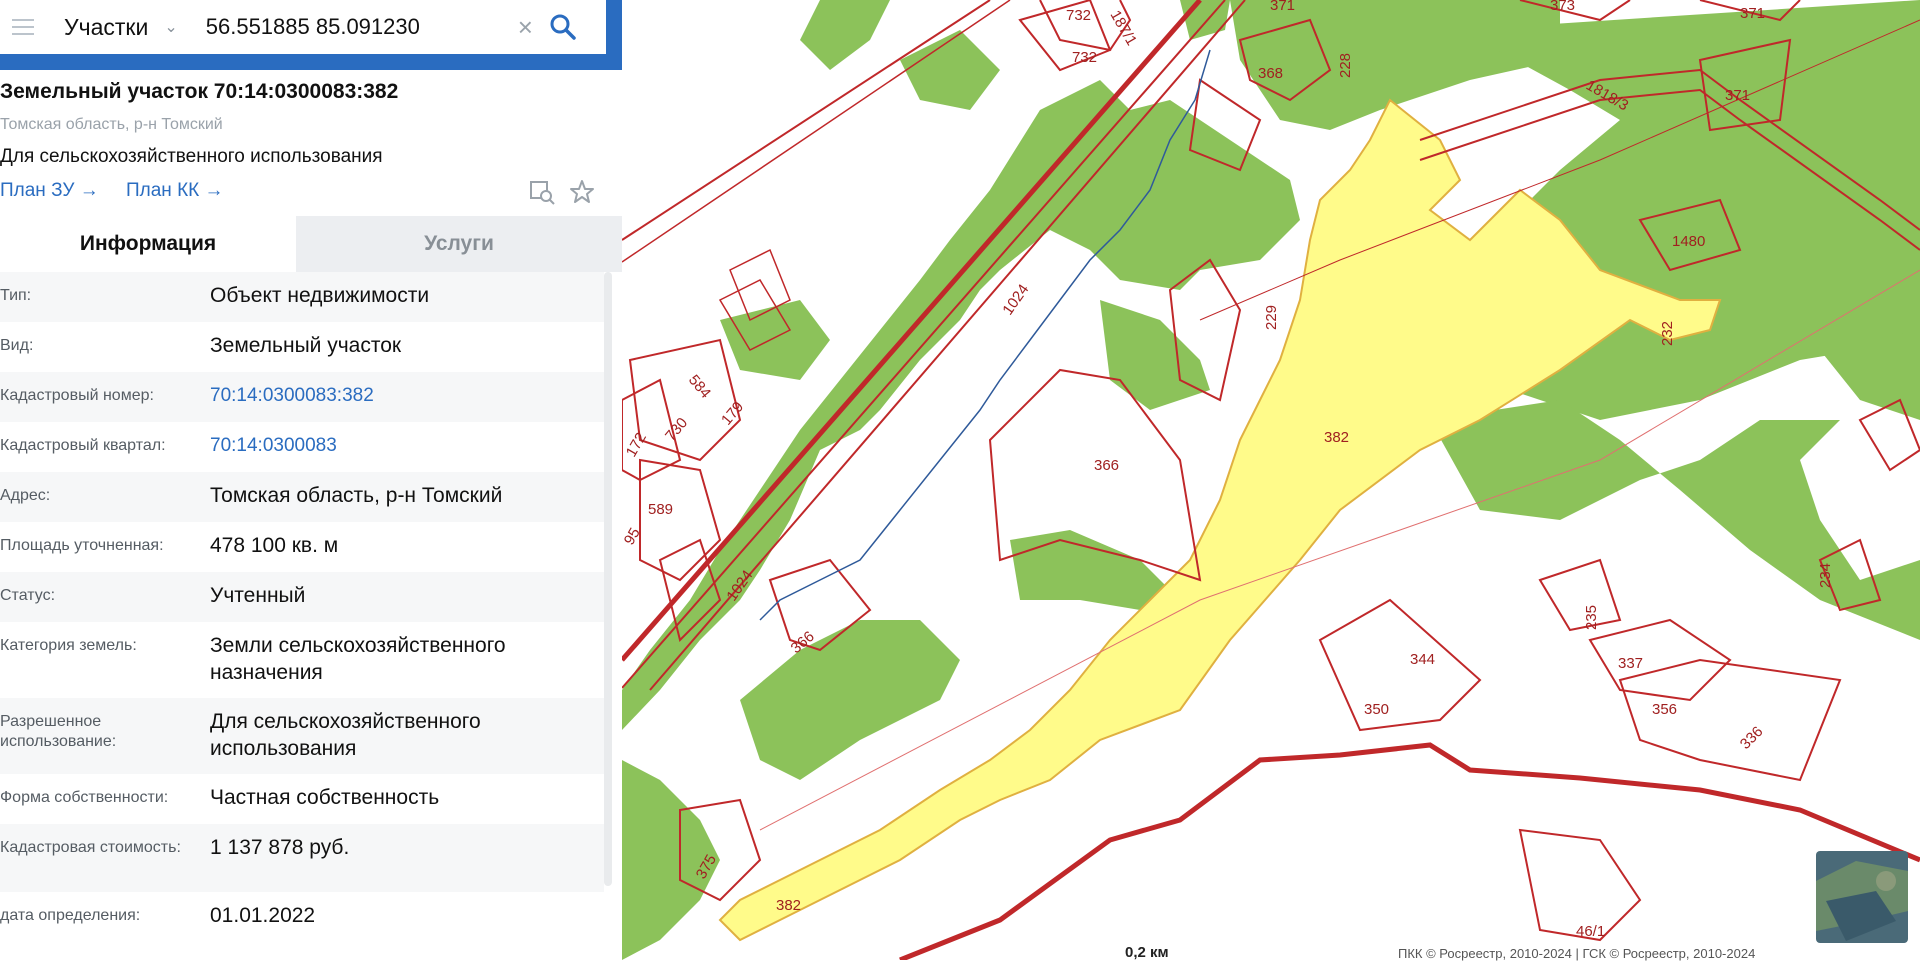  What do you see at coordinates (1688, 241) in the screenshot?
I see `map-label: 1480` at bounding box center [1688, 241].